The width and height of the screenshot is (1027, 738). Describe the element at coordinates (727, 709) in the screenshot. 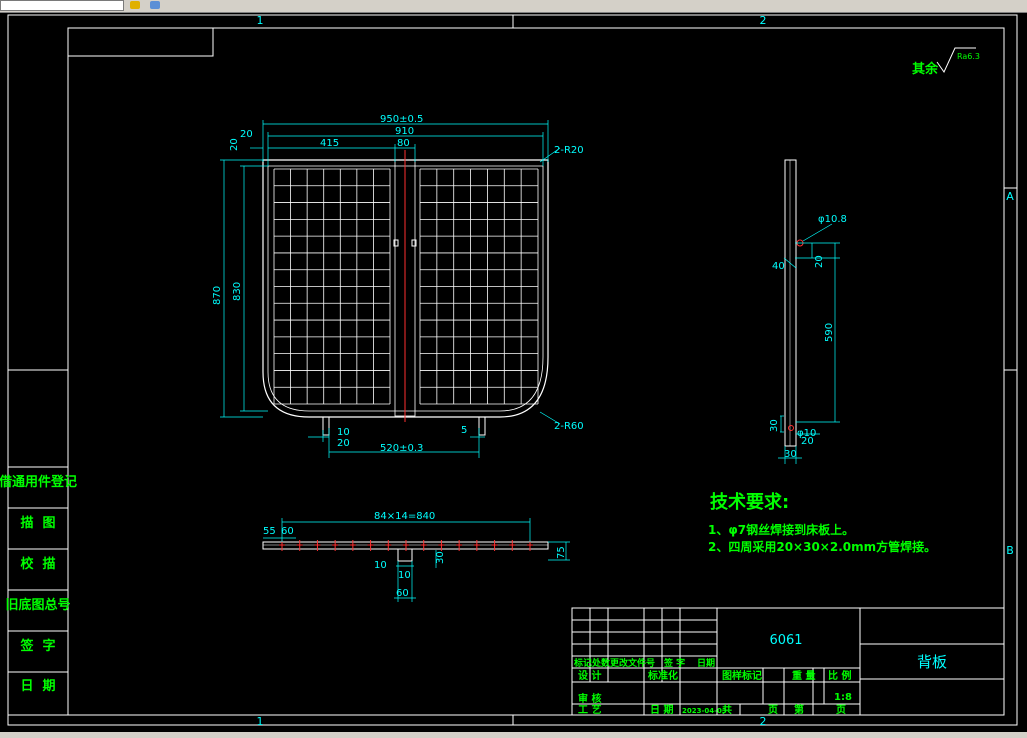

I see `total-label: 共` at that location.